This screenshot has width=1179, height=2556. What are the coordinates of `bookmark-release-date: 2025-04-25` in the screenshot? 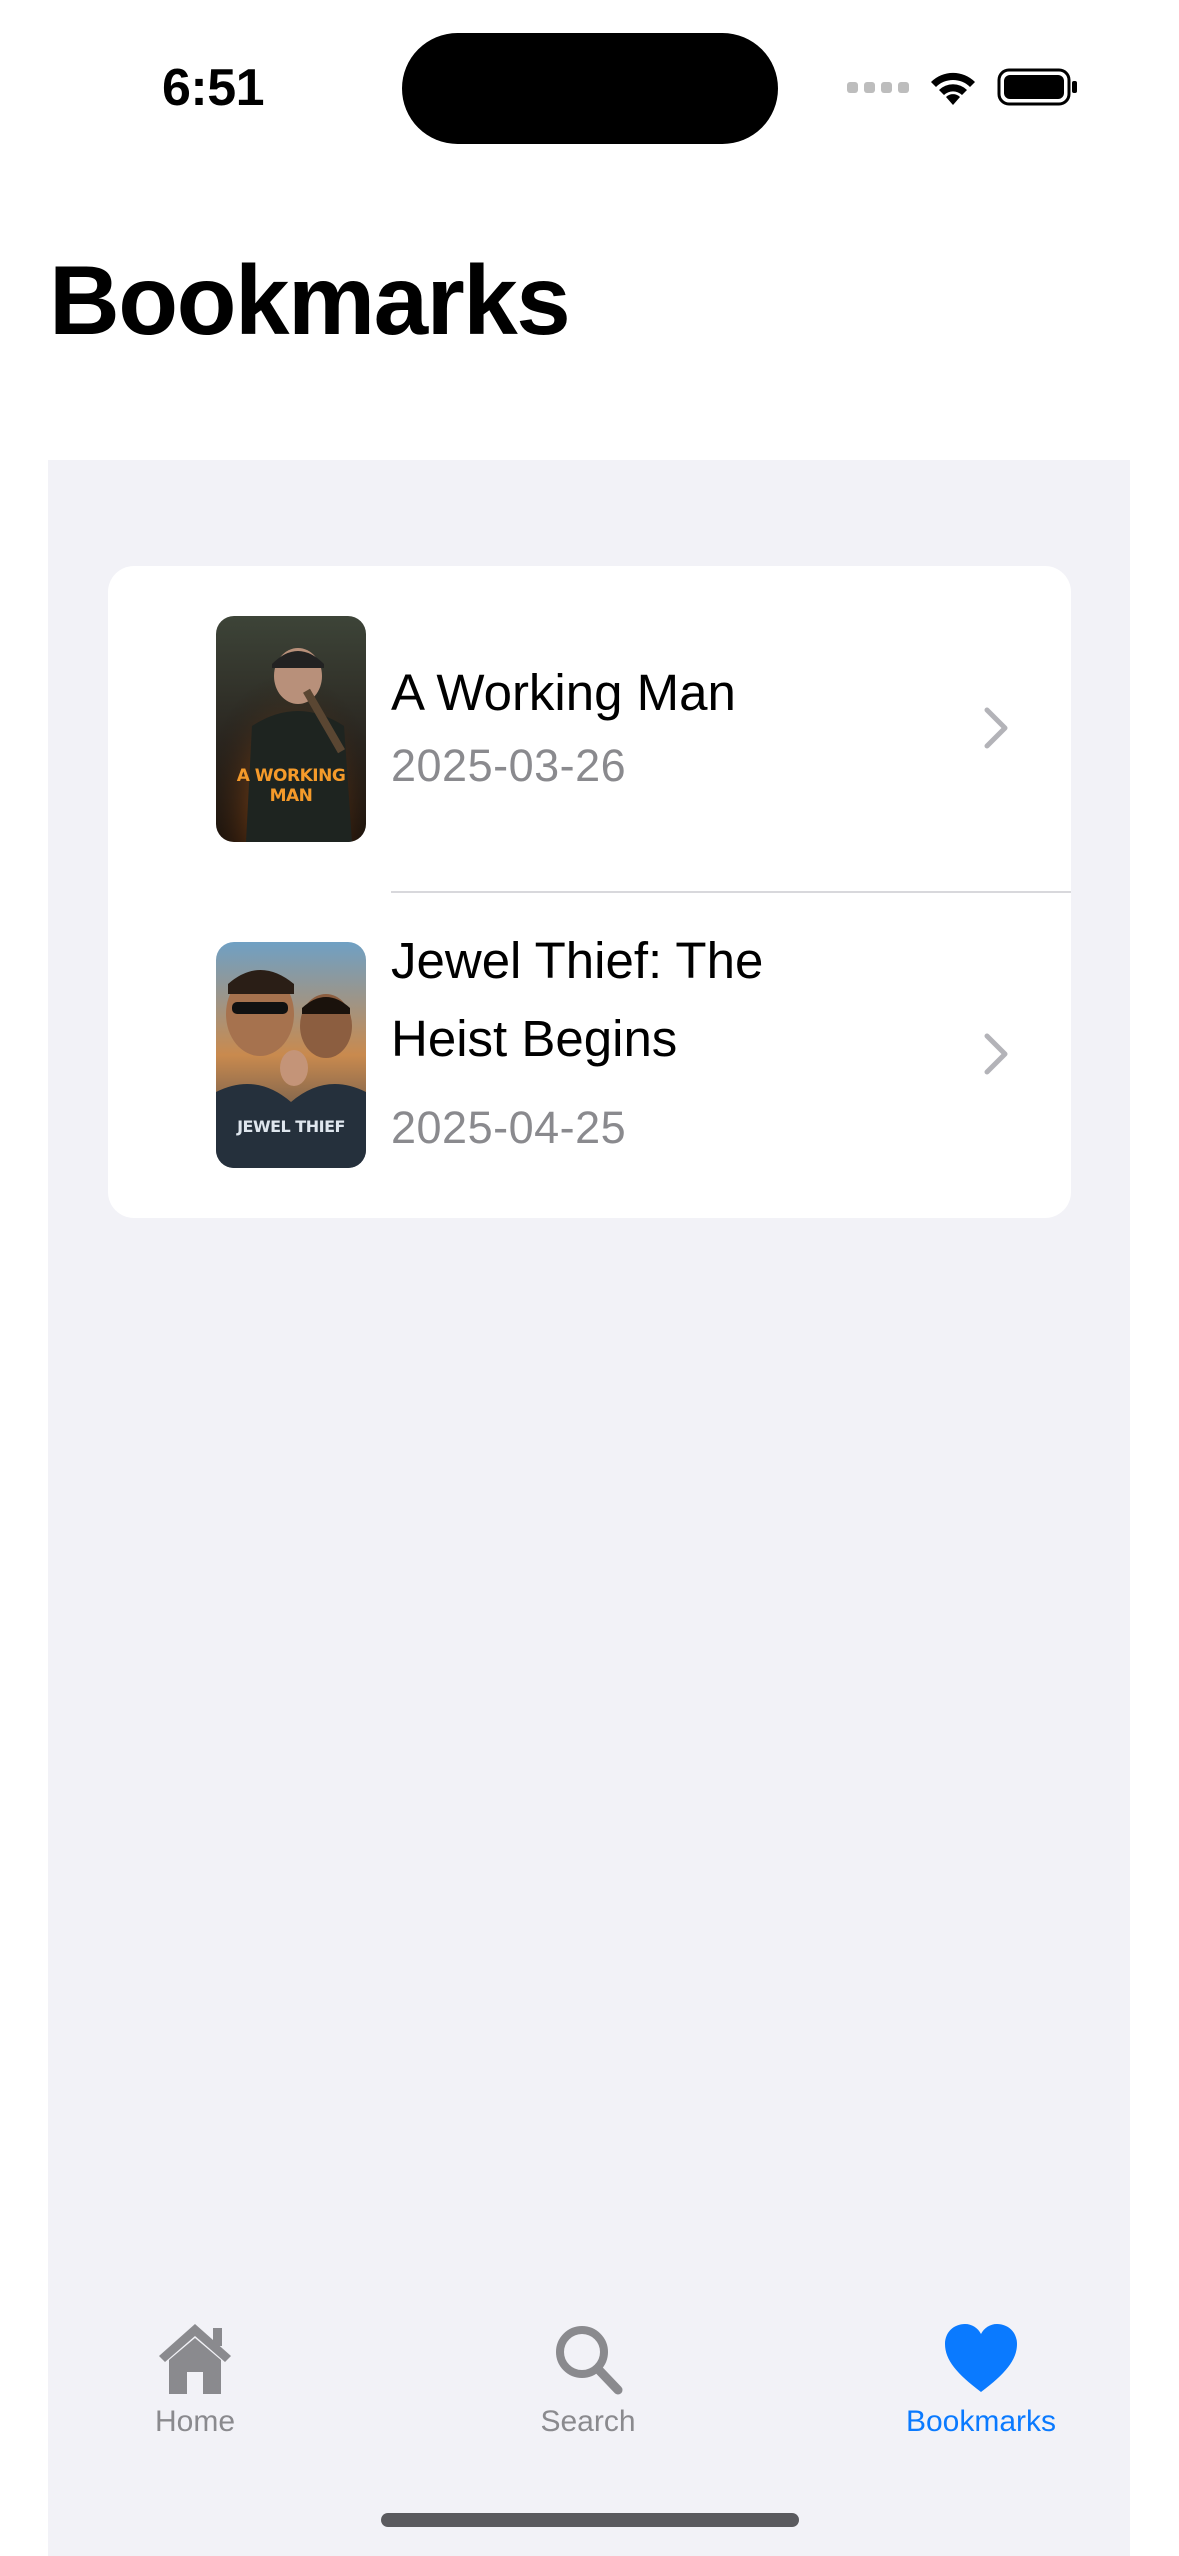 It's located at (509, 1127).